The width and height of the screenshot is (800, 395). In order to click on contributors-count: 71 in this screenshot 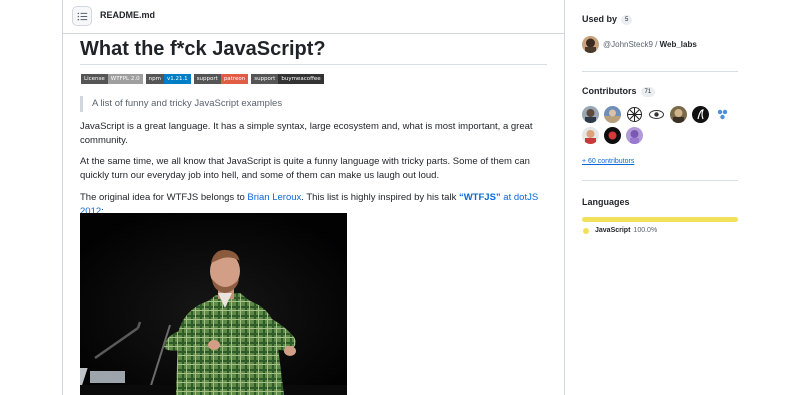, I will do `click(648, 92)`.